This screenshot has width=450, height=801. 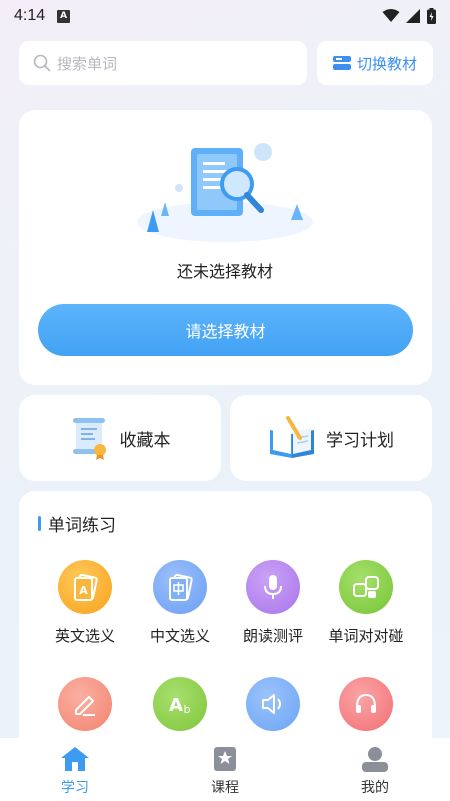 What do you see at coordinates (360, 440) in the screenshot?
I see `study-plan-label: 学习计划` at bounding box center [360, 440].